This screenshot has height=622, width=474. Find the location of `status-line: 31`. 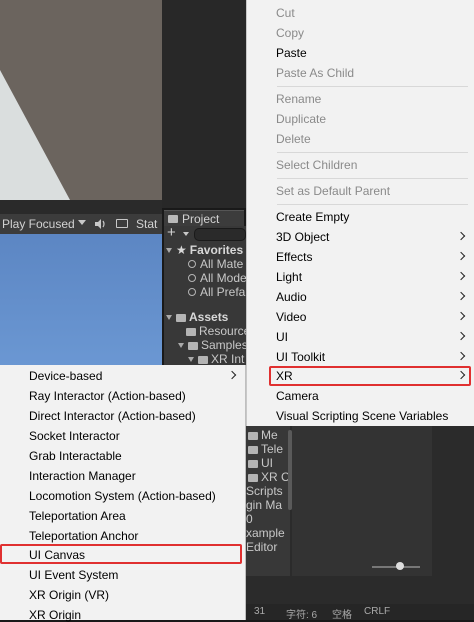

status-line: 31 is located at coordinates (260, 611).